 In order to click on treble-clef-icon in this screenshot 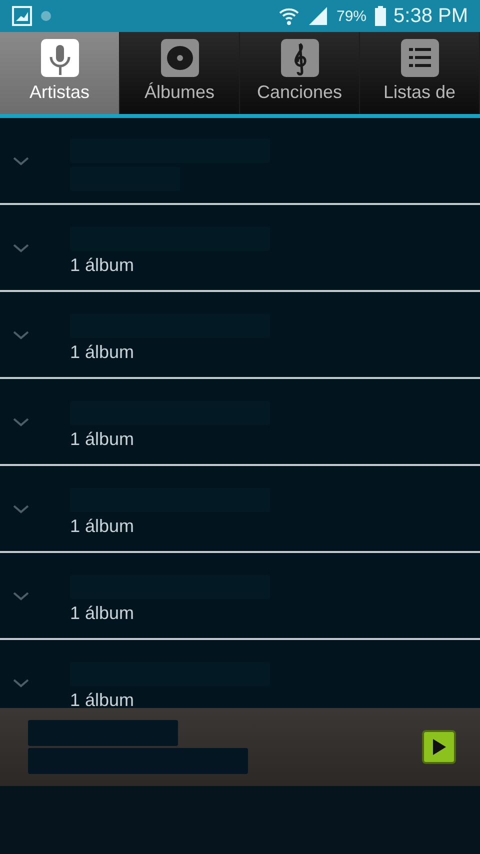, I will do `click(300, 58)`.